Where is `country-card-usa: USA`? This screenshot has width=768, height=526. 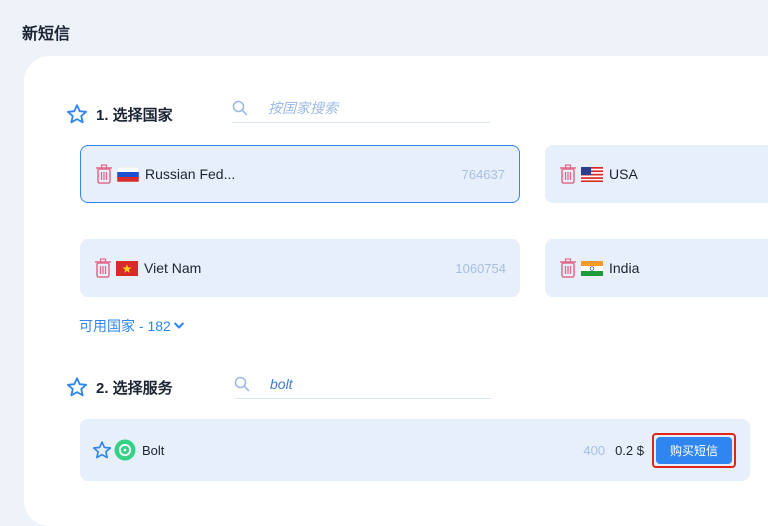
country-card-usa: USA is located at coordinates (656, 174).